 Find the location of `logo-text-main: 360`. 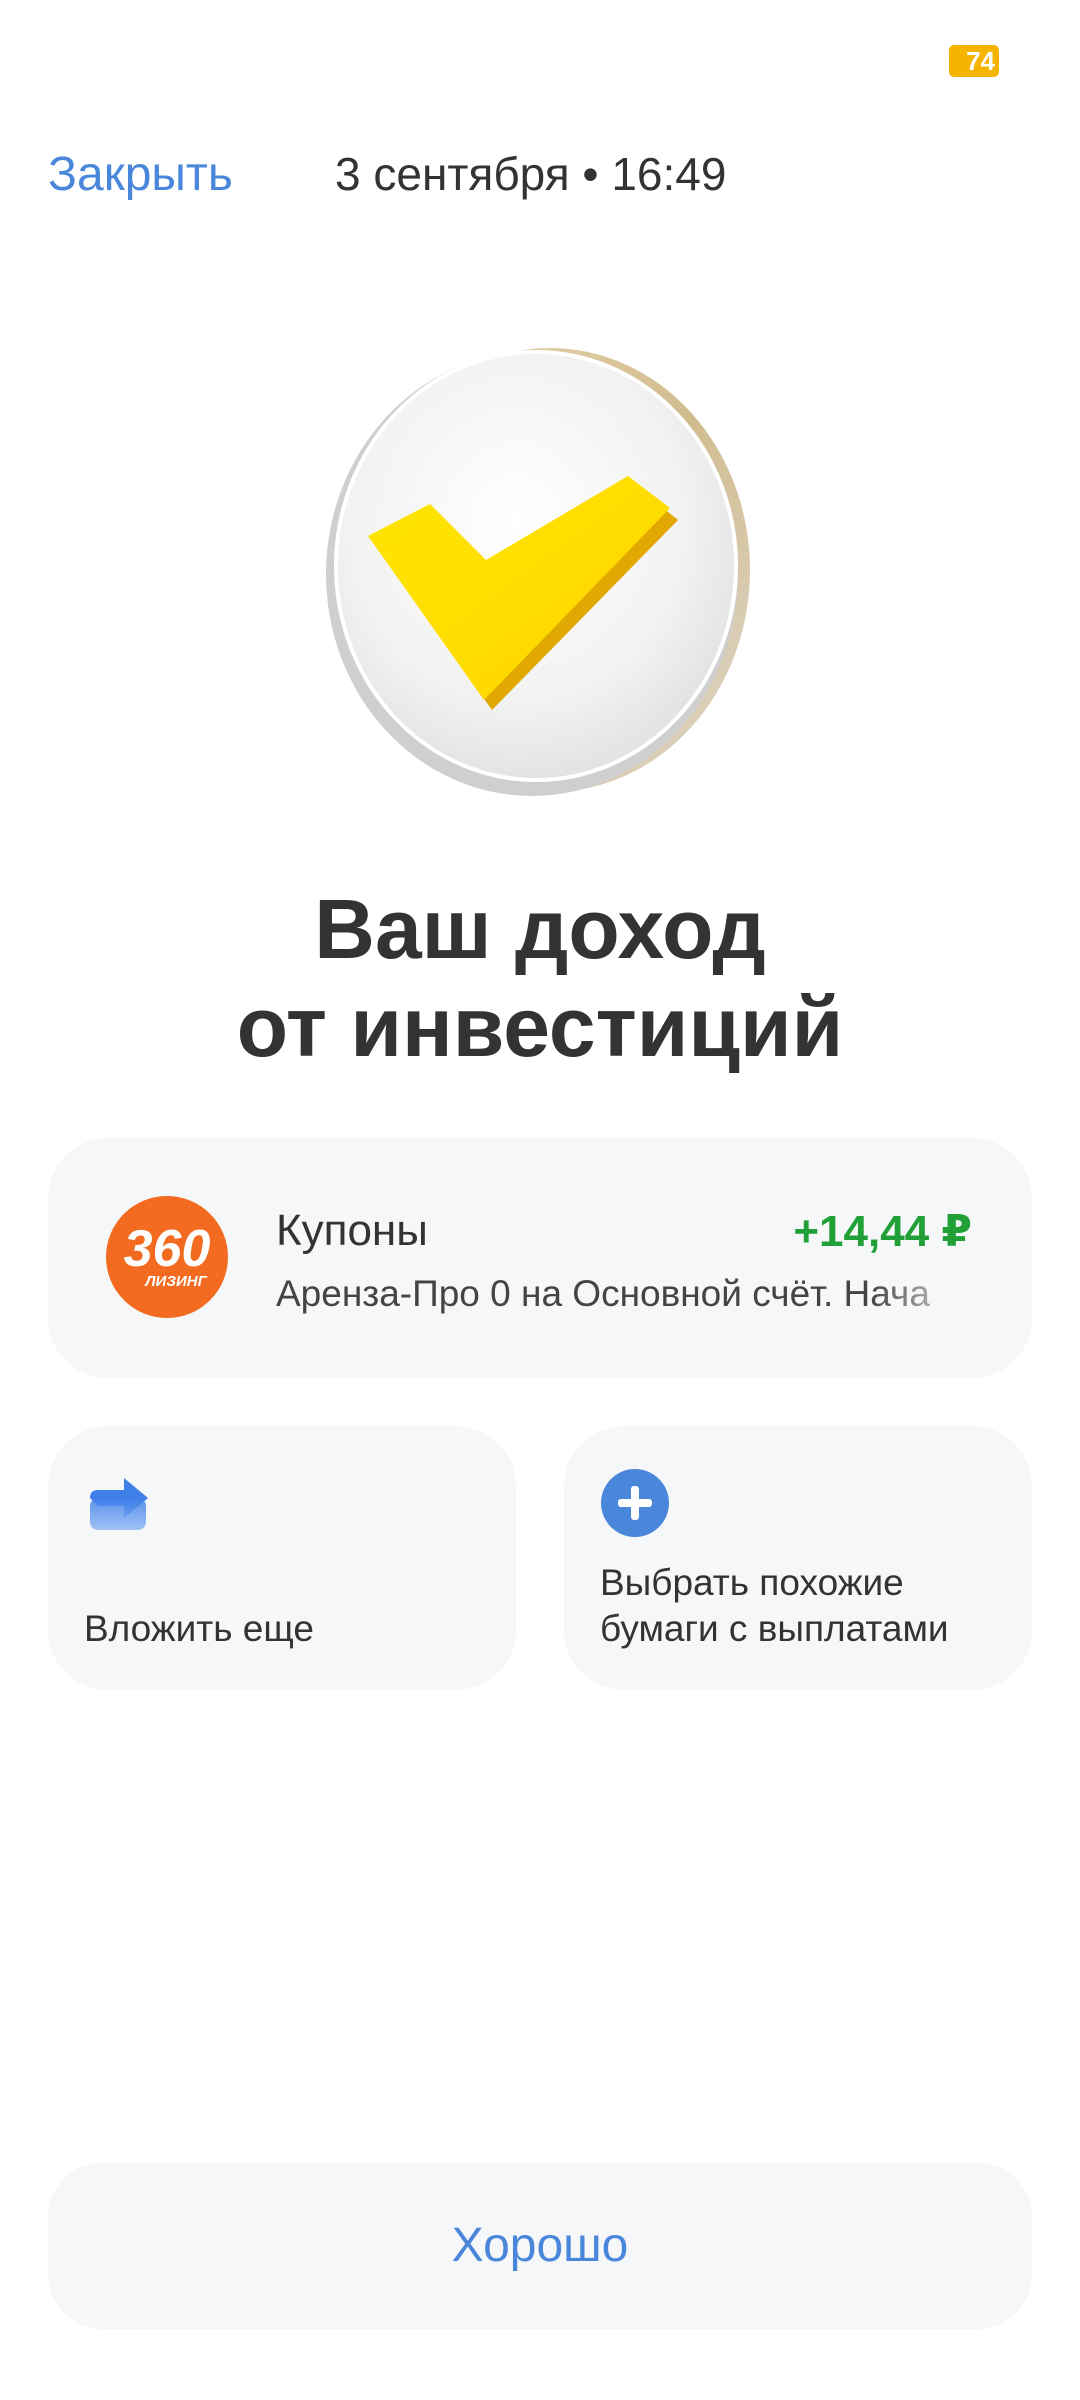

logo-text-main: 360 is located at coordinates (167, 1249).